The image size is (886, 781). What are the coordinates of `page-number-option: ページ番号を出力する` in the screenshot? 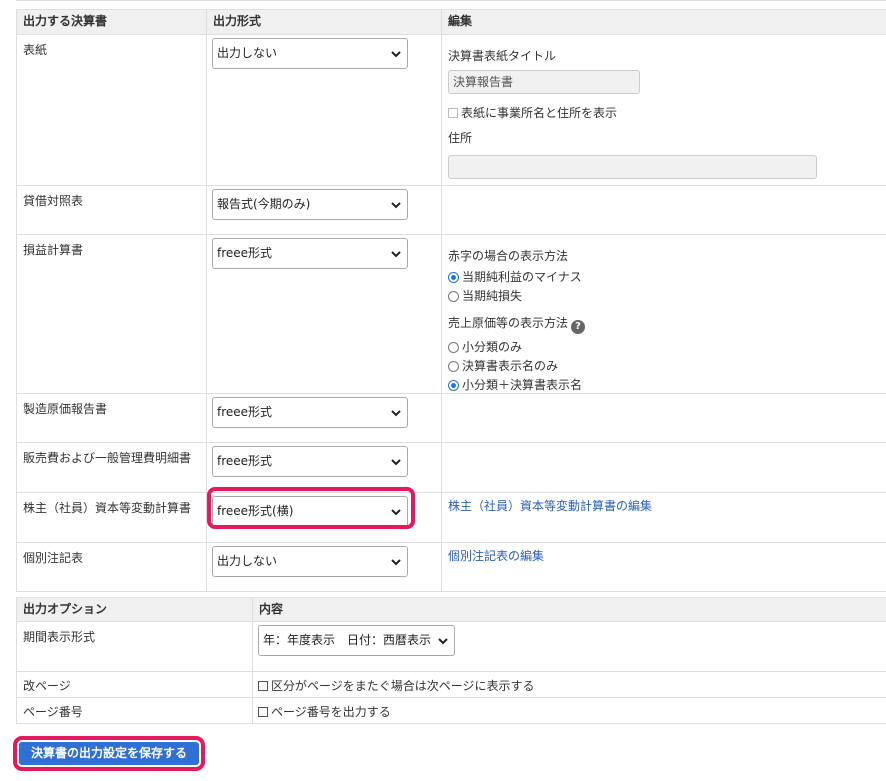 It's located at (569, 710).